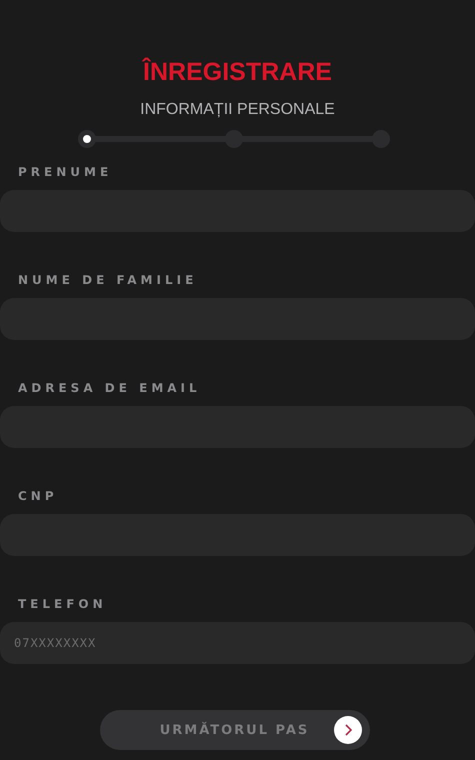  I want to click on field-label: NUME DE FAMILIE, so click(108, 280).